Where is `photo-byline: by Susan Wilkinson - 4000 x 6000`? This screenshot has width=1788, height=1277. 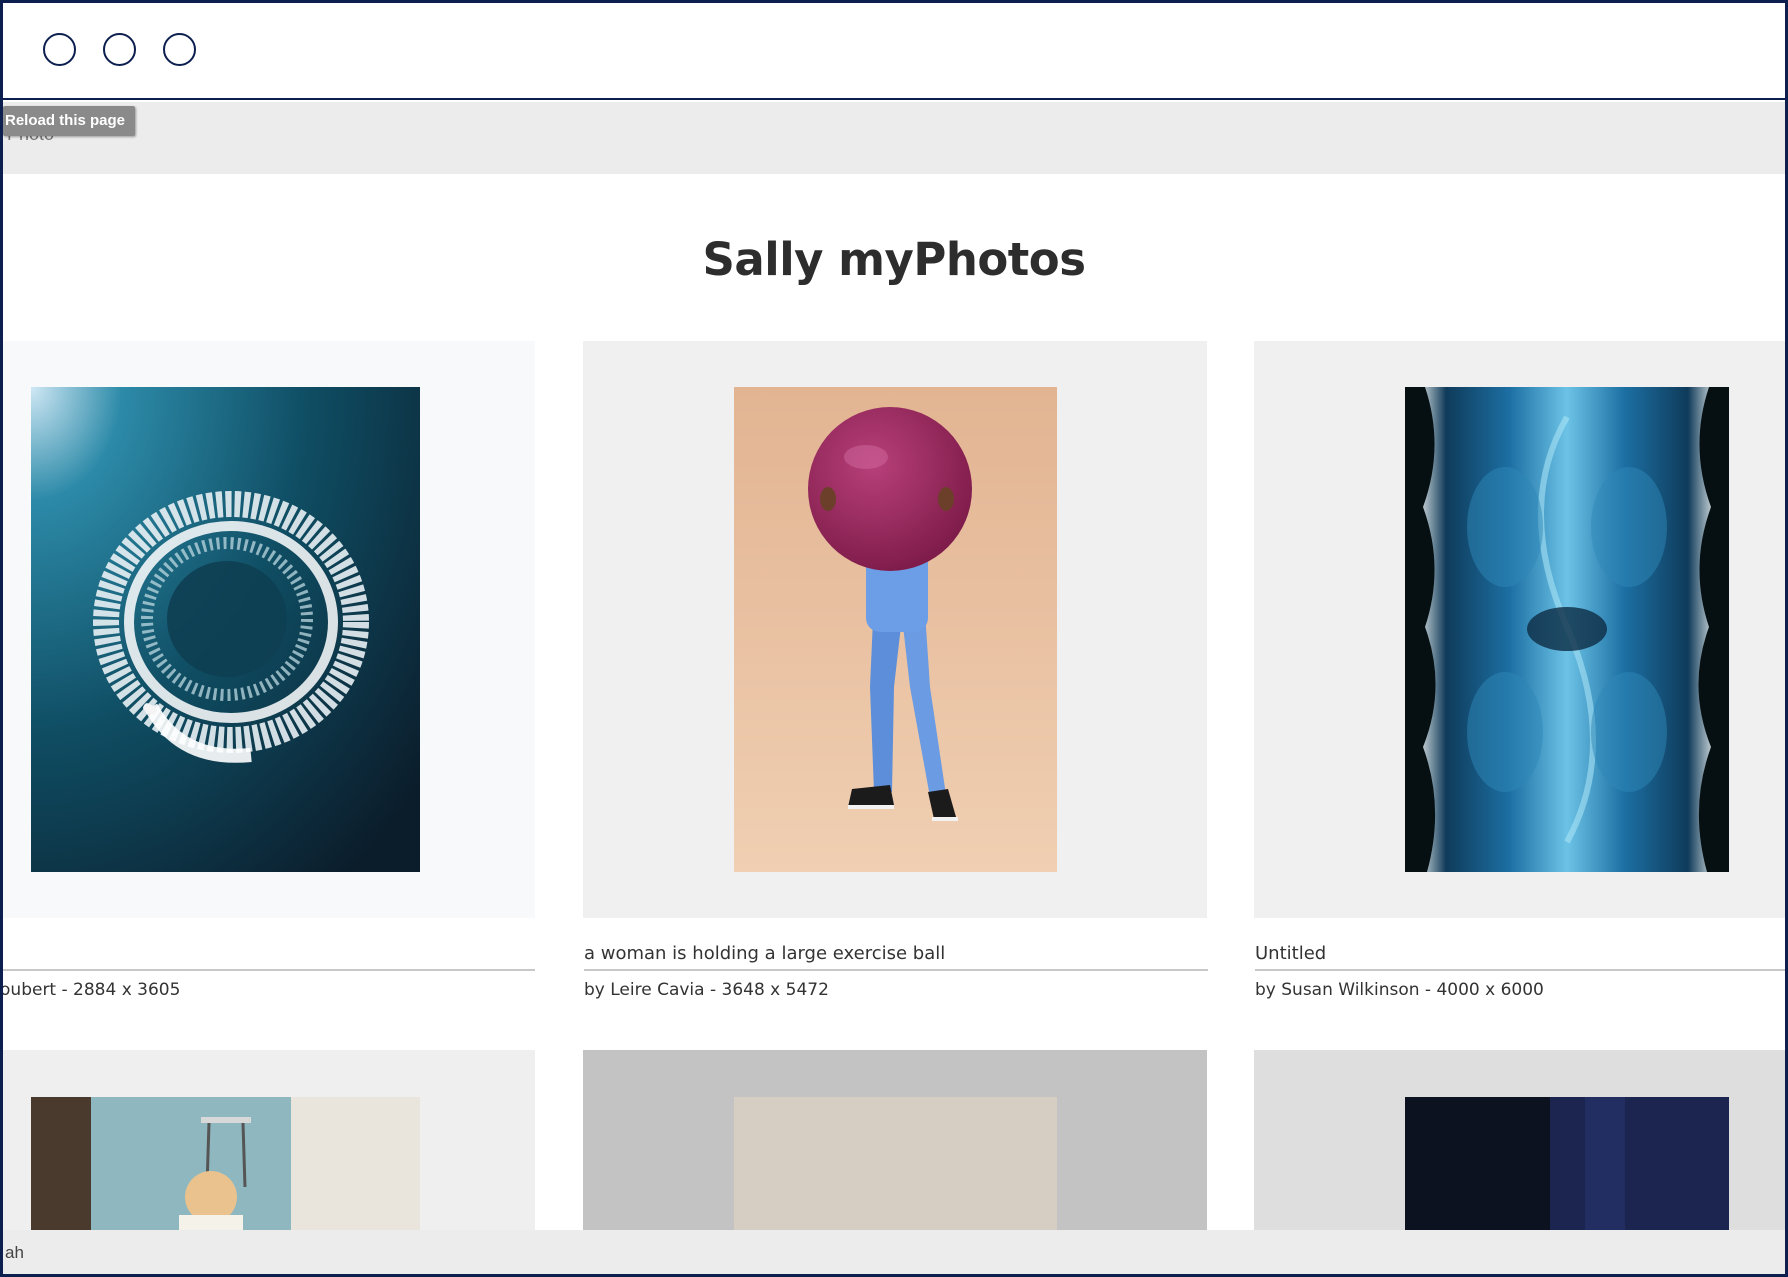
photo-byline: by Susan Wilkinson - 4000 x 6000 is located at coordinates (1399, 990).